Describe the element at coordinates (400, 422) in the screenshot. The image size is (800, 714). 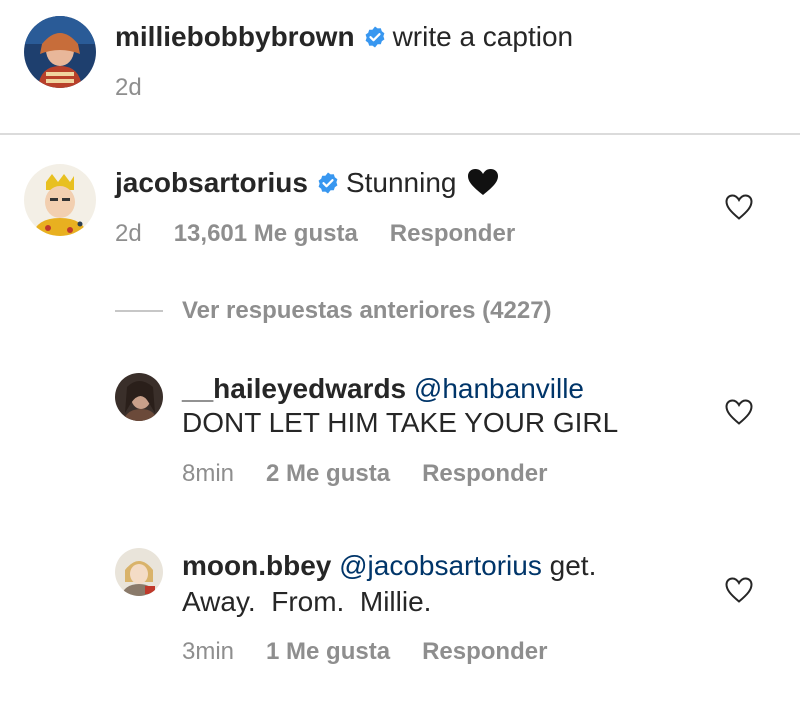
I see `reply-text: DONT LET HIM TAKE YOUR GIRL` at that location.